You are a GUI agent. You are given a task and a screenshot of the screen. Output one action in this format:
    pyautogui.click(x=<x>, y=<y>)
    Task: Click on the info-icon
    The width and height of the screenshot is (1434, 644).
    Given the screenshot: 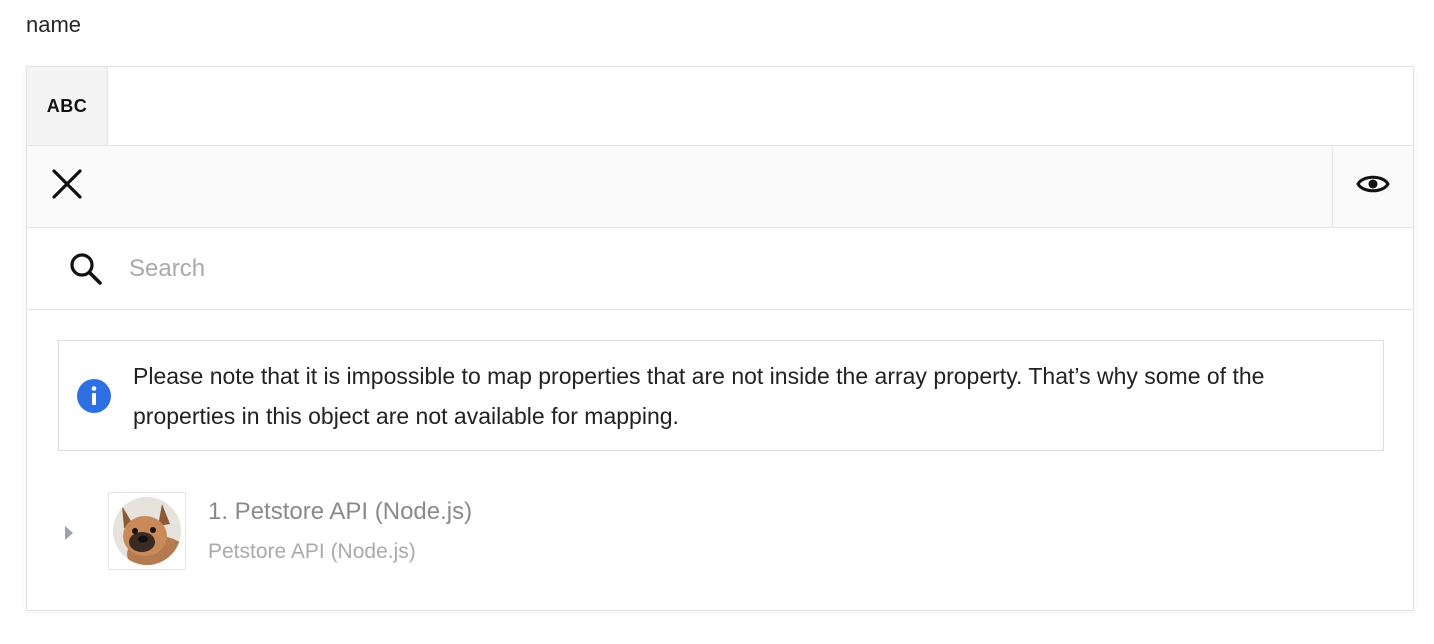 What is the action you would take?
    pyautogui.click(x=94, y=395)
    